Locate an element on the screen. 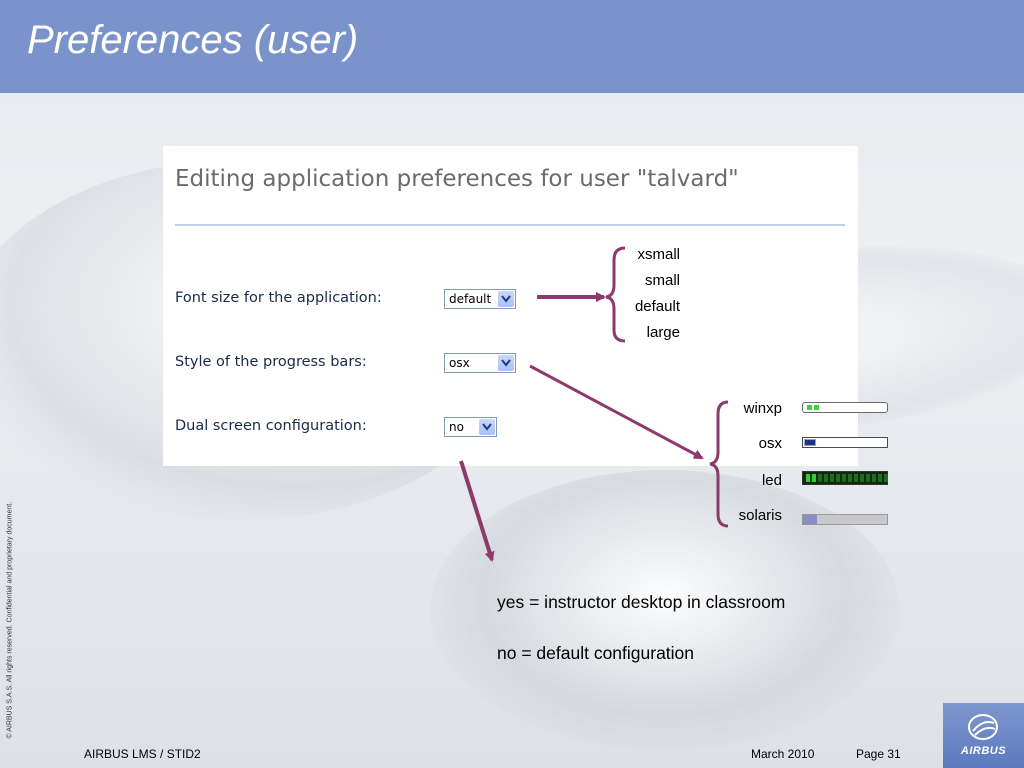  progress-bar-style-select: osx is located at coordinates (480, 363).